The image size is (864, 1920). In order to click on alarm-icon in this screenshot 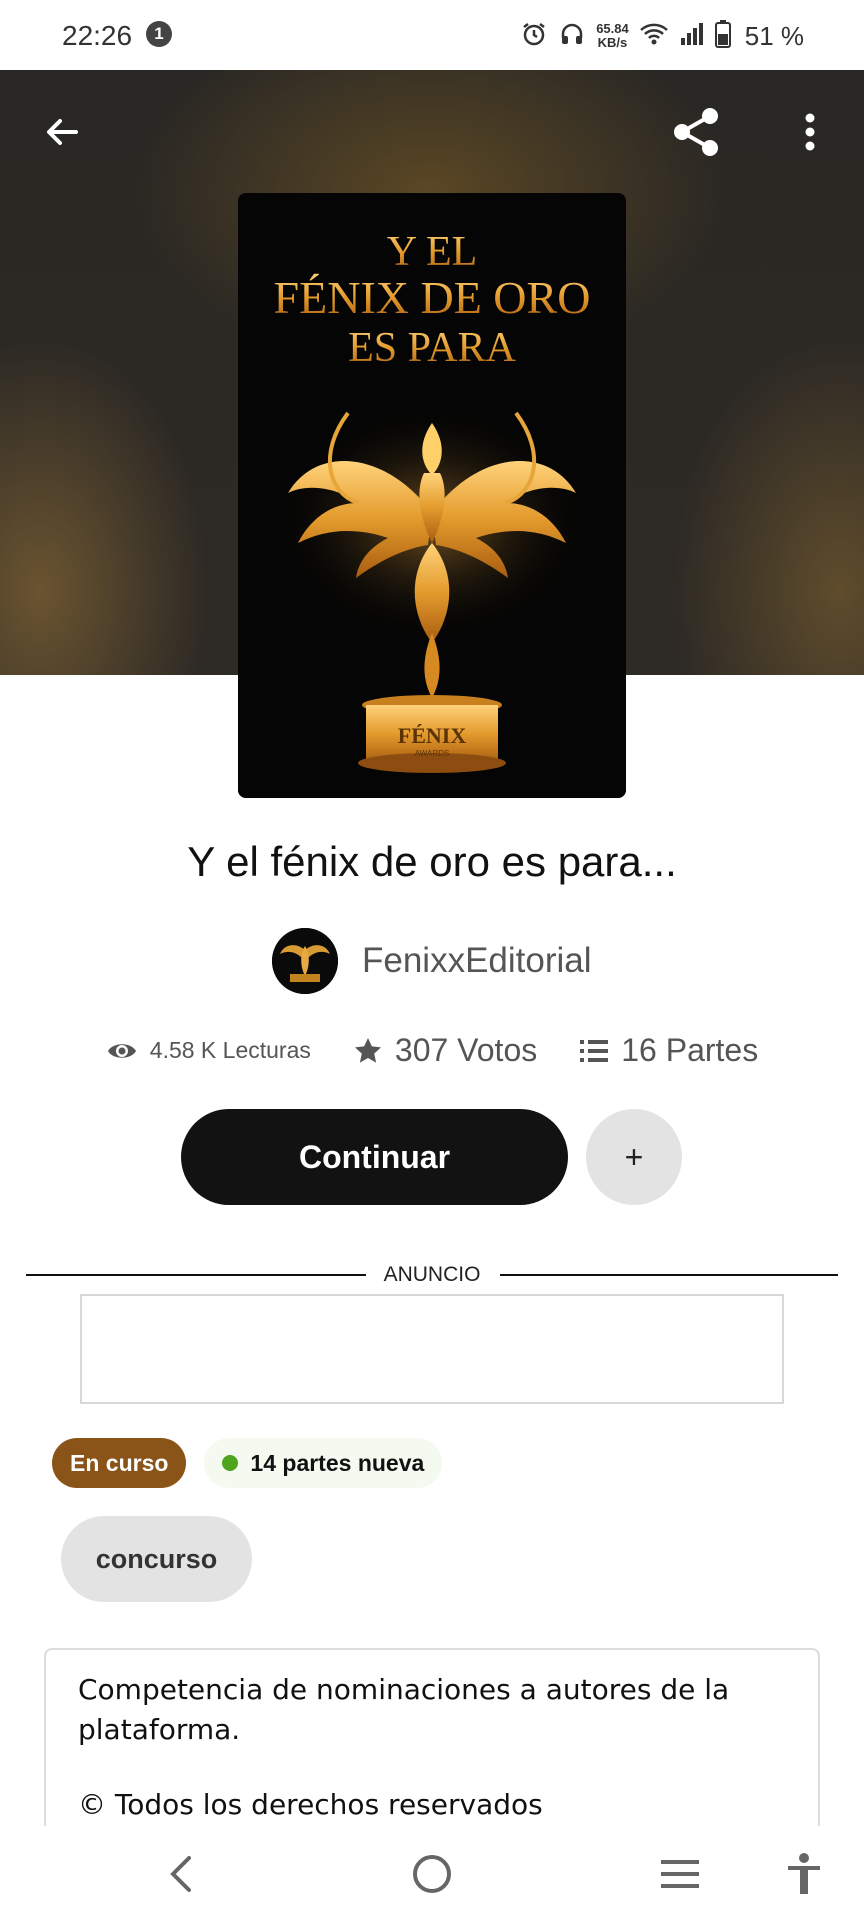, I will do `click(534, 36)`.